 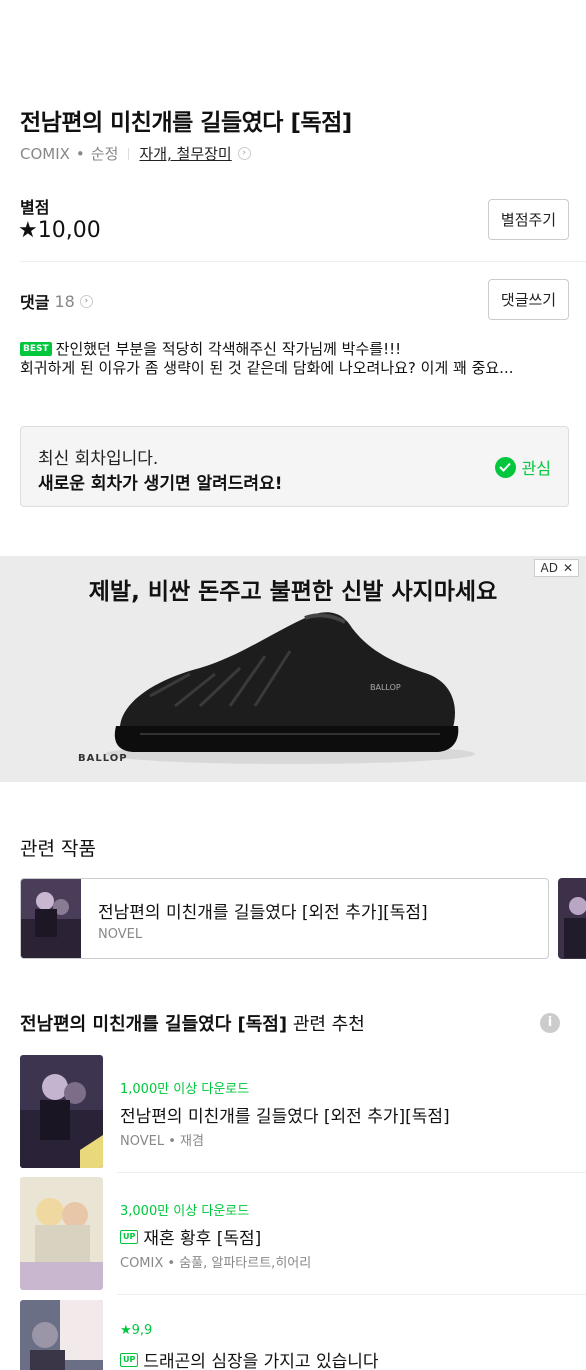 I want to click on ad-brand-logo: BALLOP, so click(x=103, y=758).